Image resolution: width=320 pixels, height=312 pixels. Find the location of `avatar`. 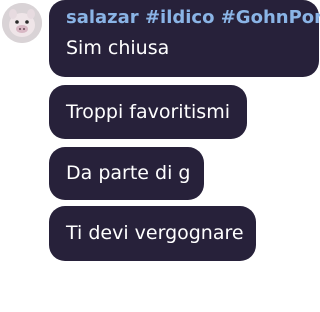

avatar is located at coordinates (22, 23).